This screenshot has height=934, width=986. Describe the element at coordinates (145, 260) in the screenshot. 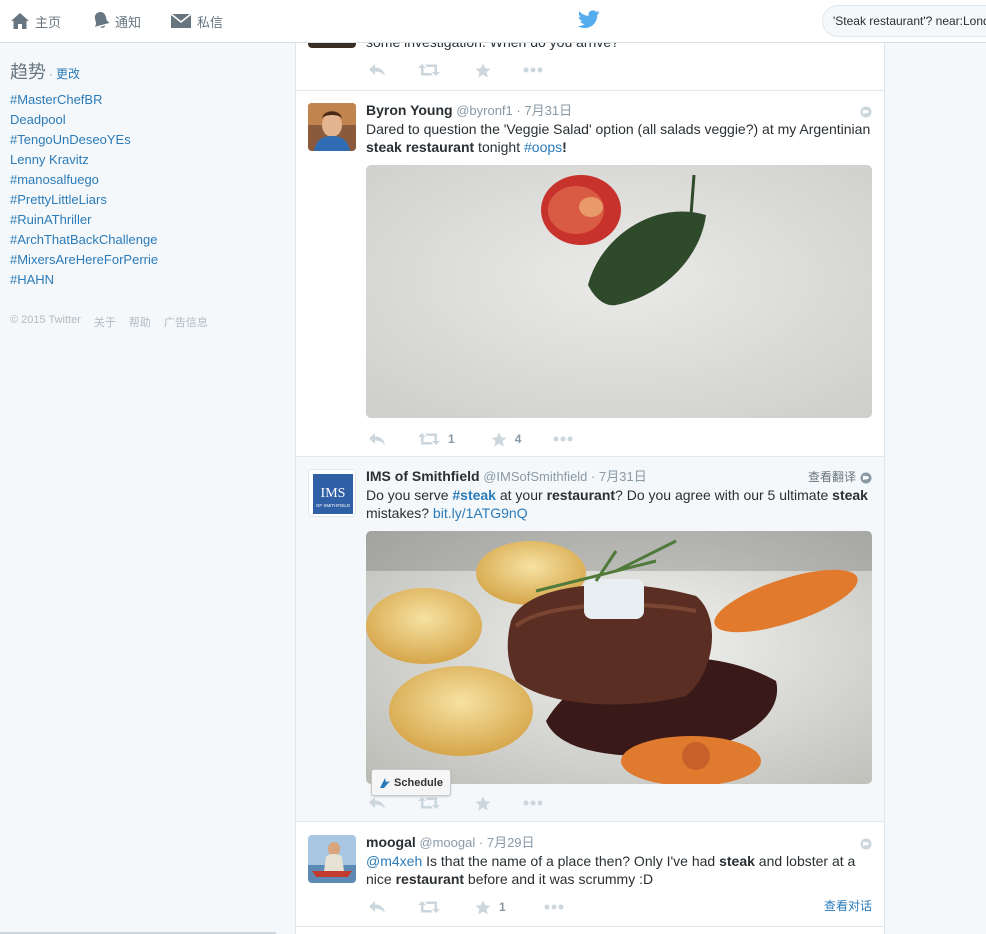

I see `trend-item: #MixersAreHereForPerrie` at that location.